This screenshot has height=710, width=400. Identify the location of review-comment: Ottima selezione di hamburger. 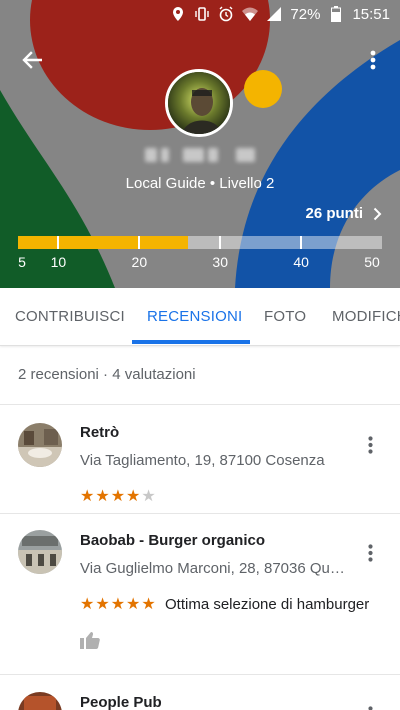
(267, 604).